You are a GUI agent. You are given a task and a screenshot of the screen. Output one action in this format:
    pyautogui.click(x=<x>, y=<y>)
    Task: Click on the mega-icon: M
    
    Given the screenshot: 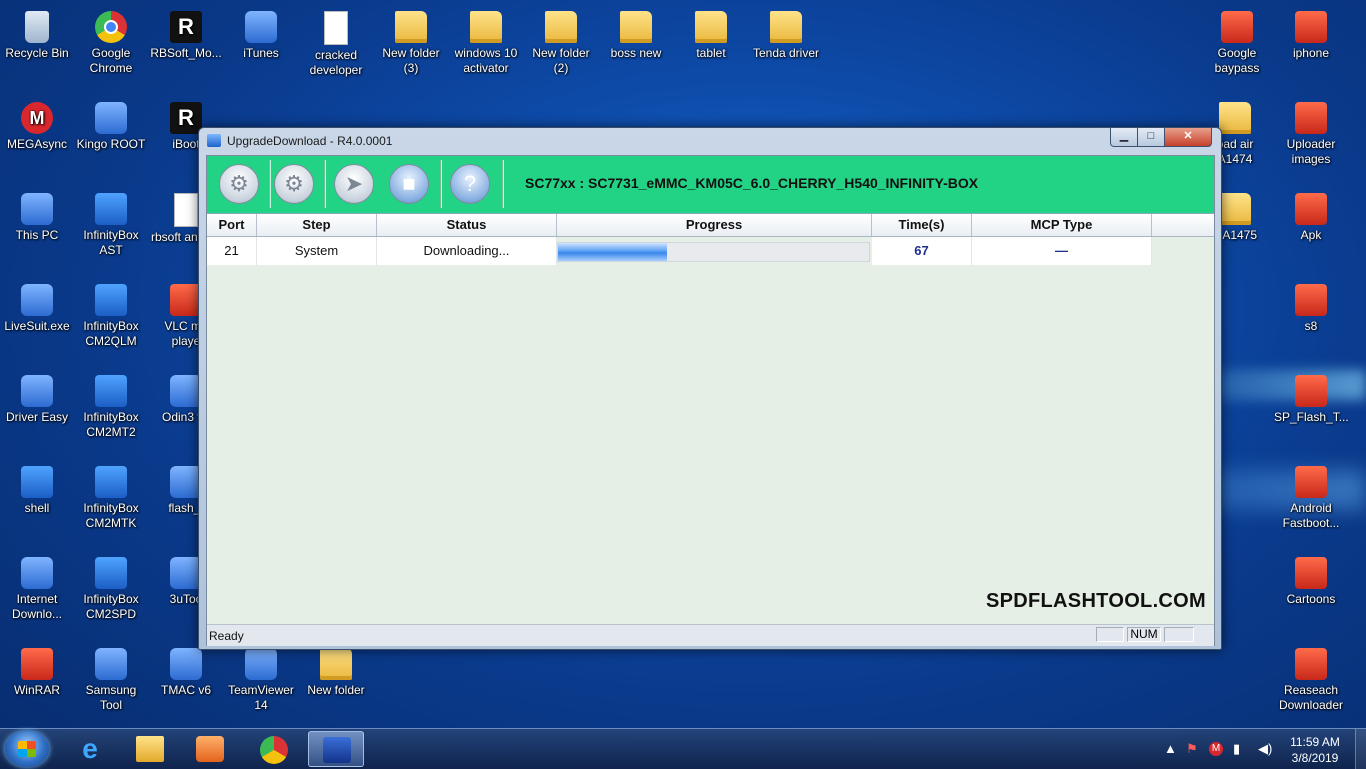 What is the action you would take?
    pyautogui.click(x=37, y=118)
    